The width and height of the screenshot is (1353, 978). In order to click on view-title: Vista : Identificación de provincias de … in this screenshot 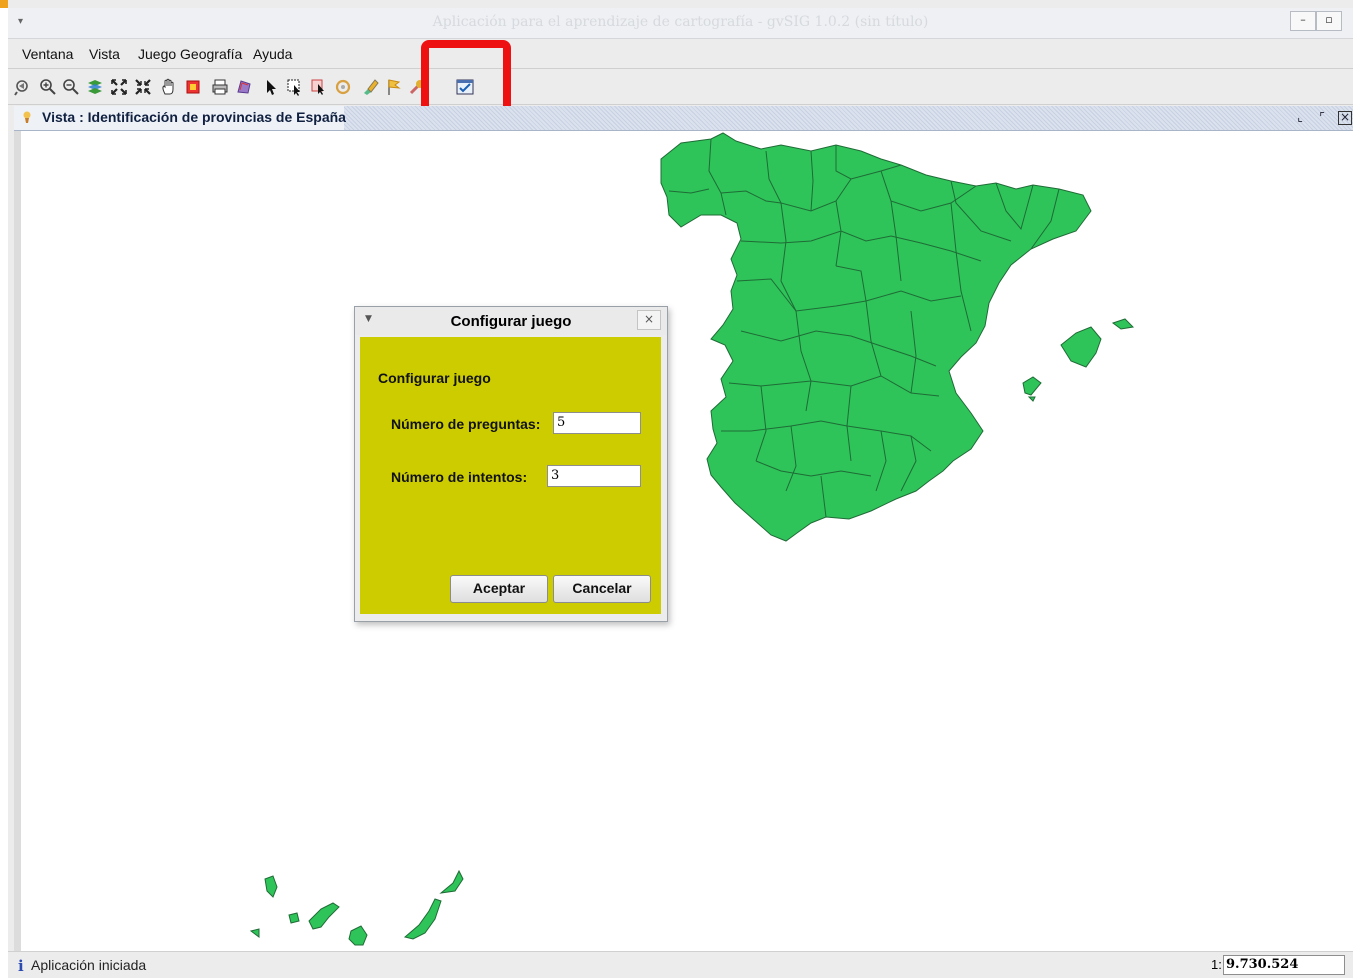, I will do `click(194, 117)`.